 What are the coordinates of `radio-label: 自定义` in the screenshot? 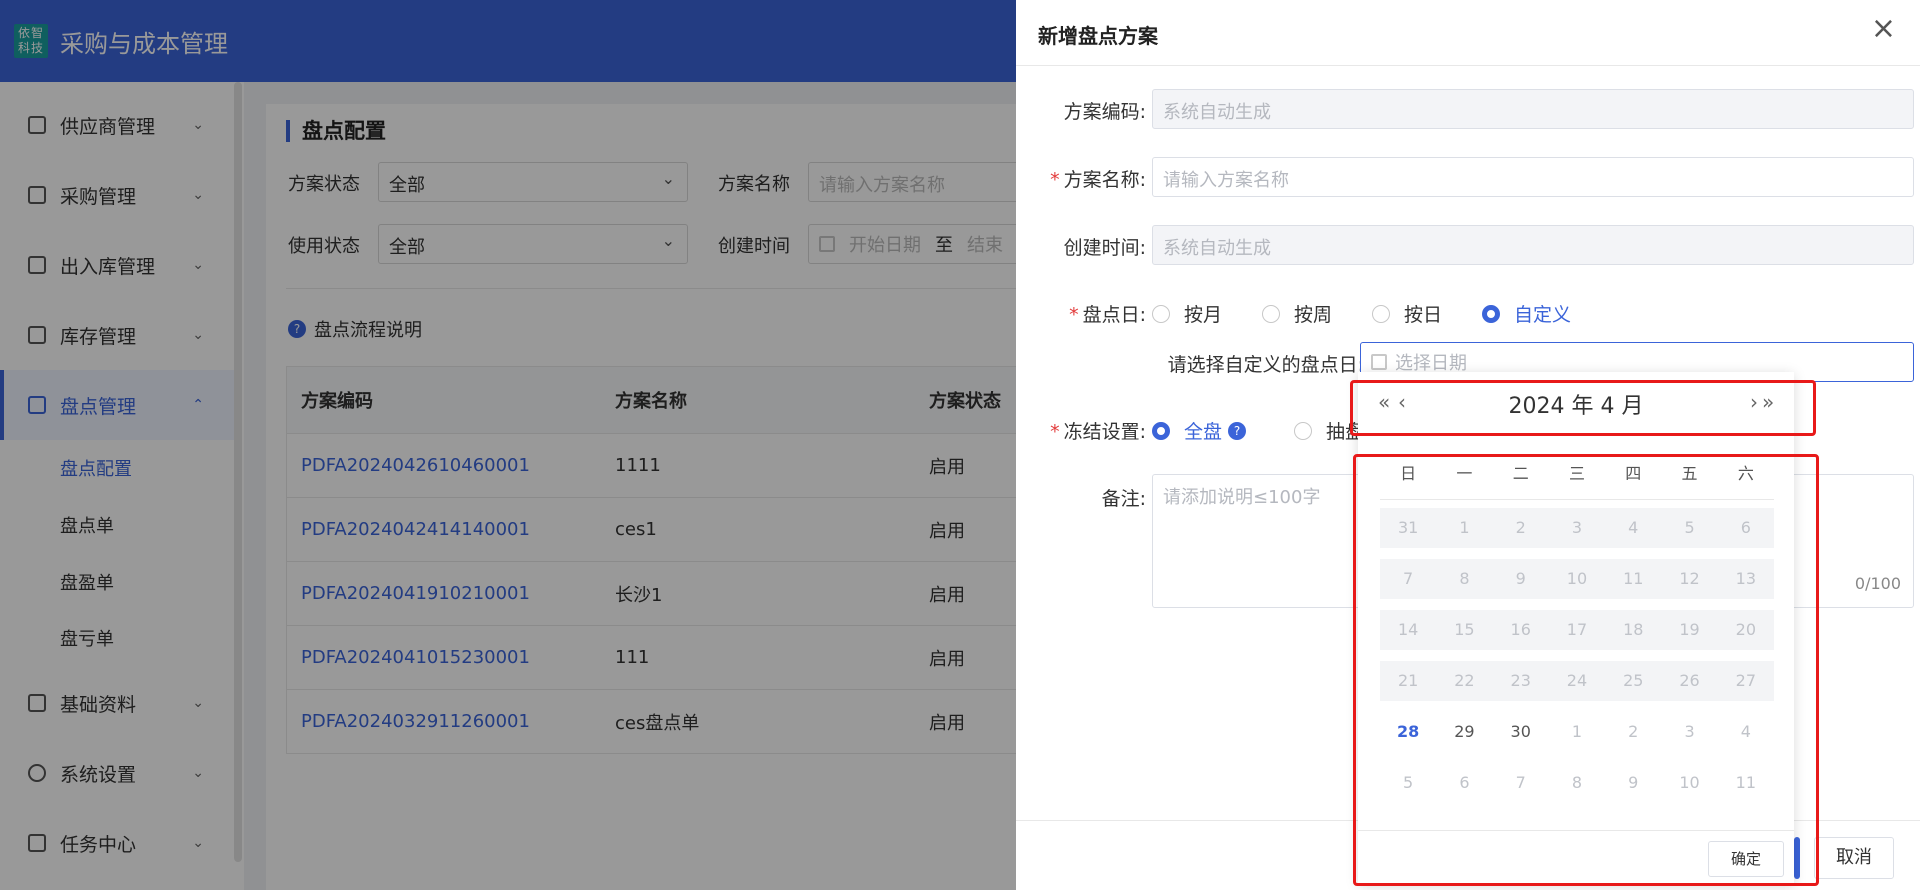 It's located at (1543, 315).